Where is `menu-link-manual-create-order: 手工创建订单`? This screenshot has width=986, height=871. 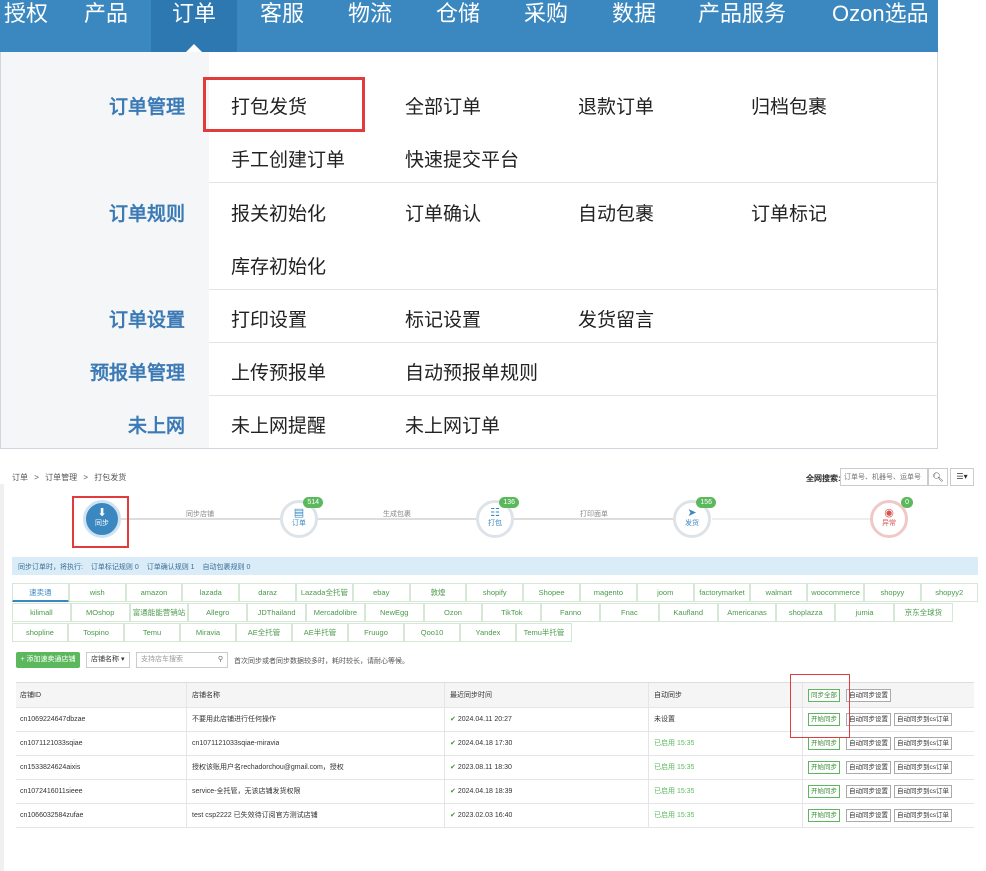 menu-link-manual-create-order: 手工创建订单 is located at coordinates (288, 158).